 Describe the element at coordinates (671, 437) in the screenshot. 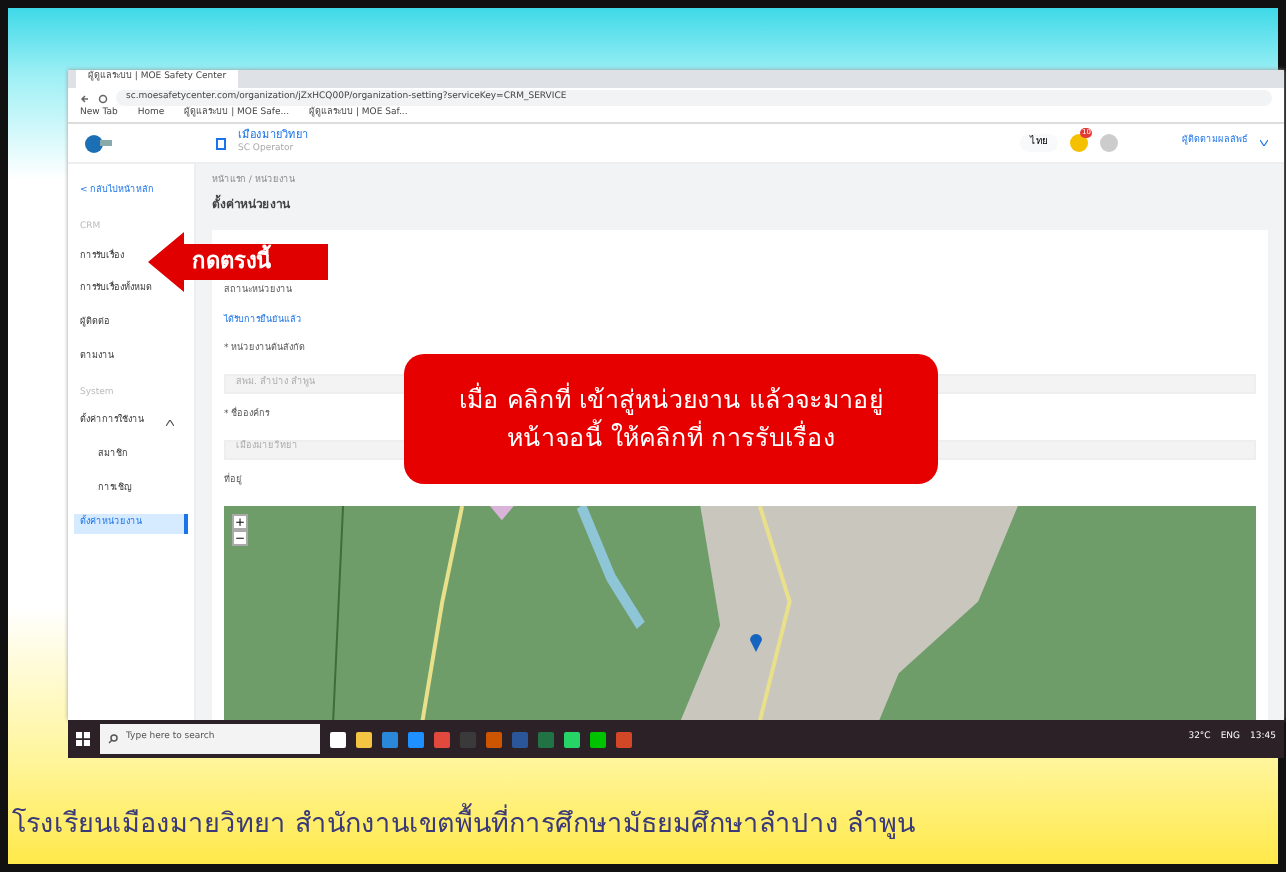

I see `callout-text: หน้าจอนี้ ให้คลิกที่ การรับเรื่อง` at that location.